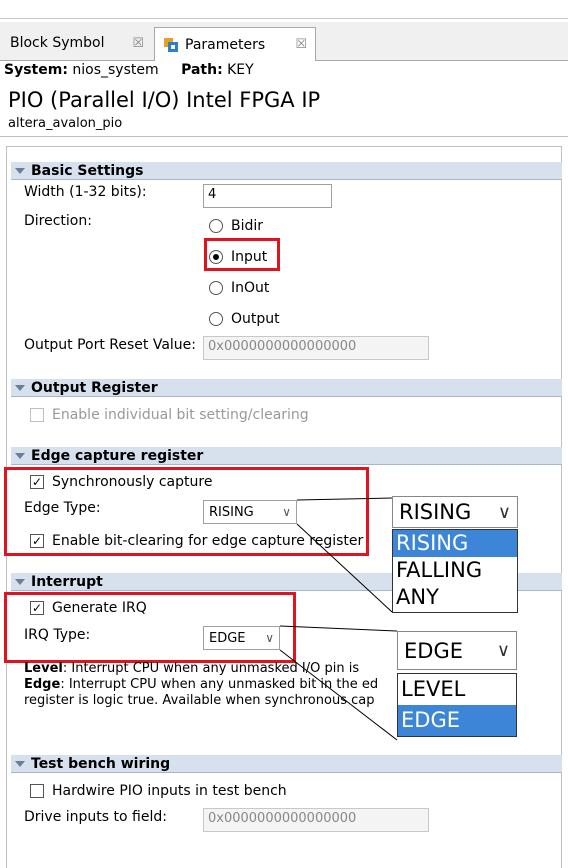 This screenshot has height=868, width=568. I want to click on zoom-irq-select: EDGE ∨, so click(457, 650).